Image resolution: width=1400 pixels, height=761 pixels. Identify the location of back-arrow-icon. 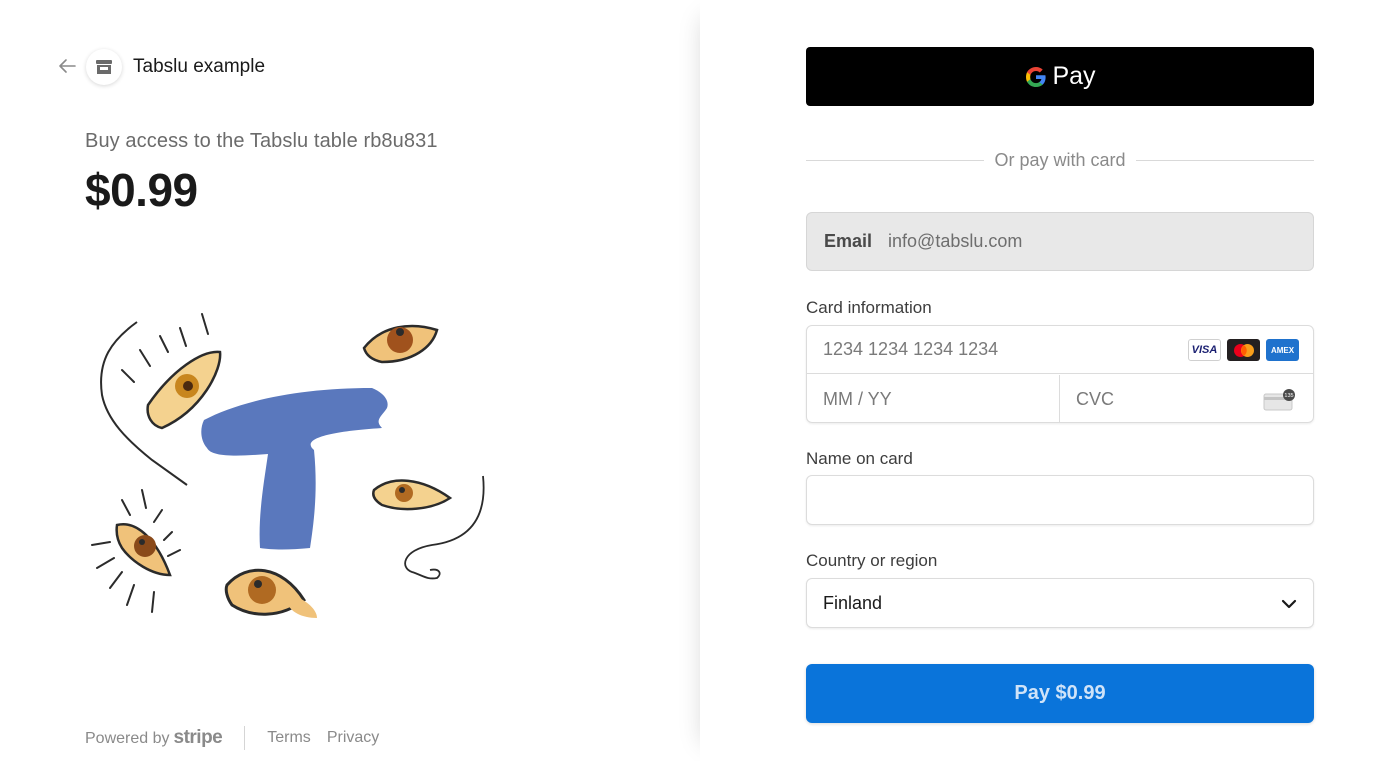
(67, 66).